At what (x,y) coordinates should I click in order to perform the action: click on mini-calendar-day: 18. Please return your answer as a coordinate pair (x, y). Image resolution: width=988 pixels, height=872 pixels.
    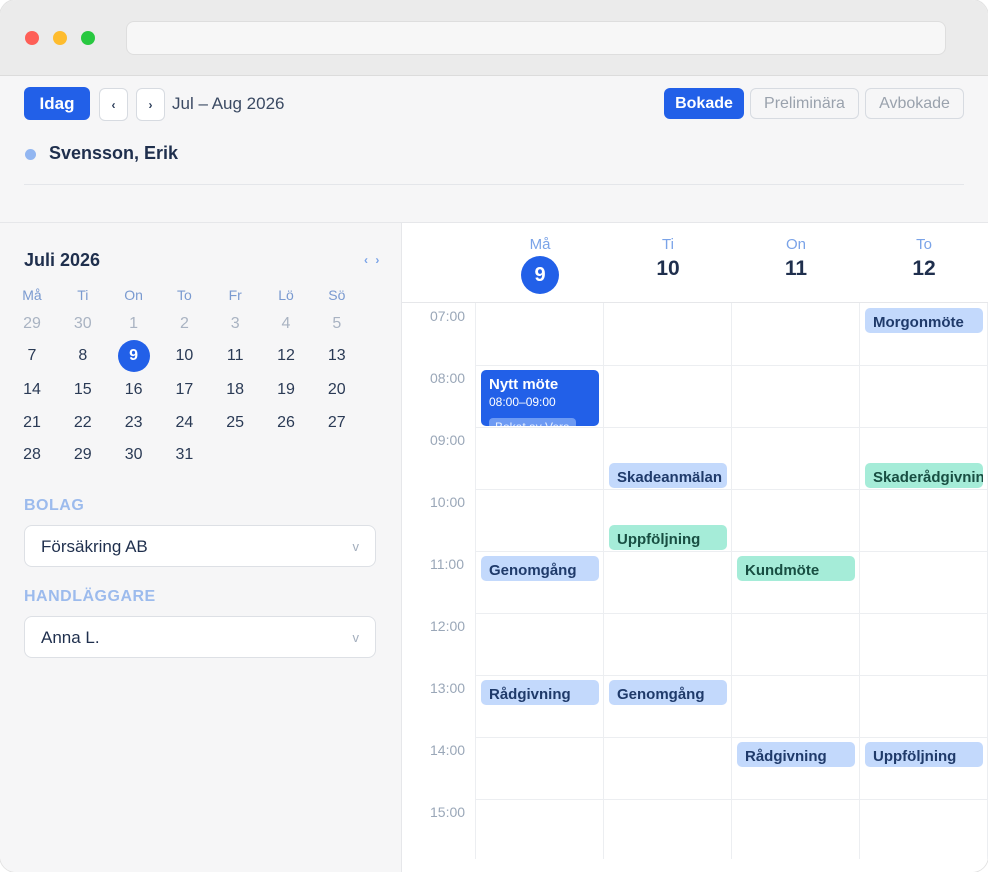
    Looking at the image, I should click on (235, 390).